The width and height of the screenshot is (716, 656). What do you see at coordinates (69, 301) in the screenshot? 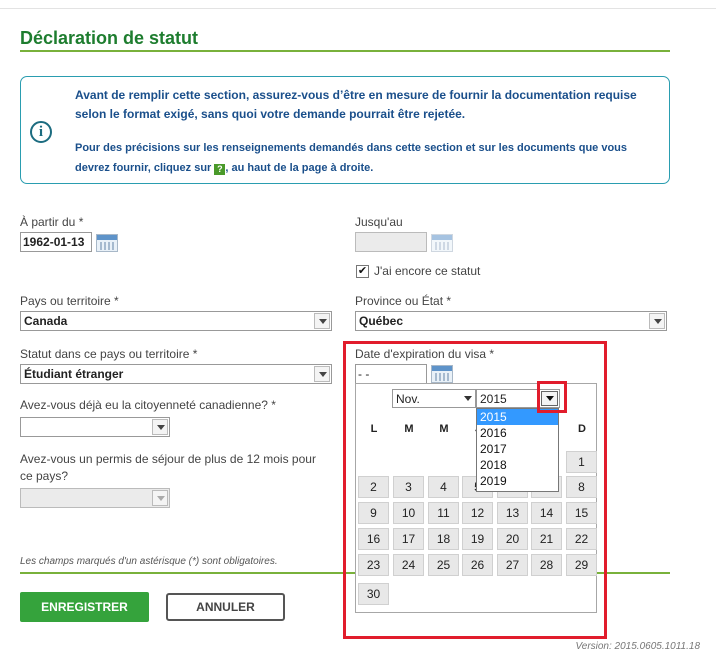
I see `country-label: Pays ou territoire *` at bounding box center [69, 301].